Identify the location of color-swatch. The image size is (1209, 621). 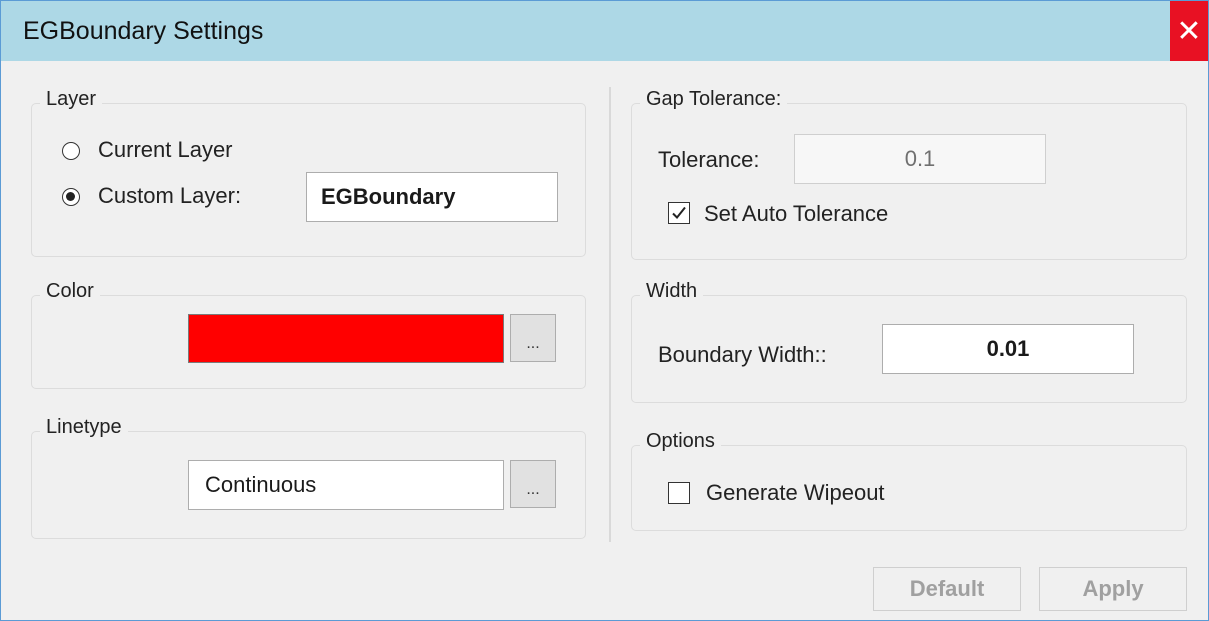
(346, 338).